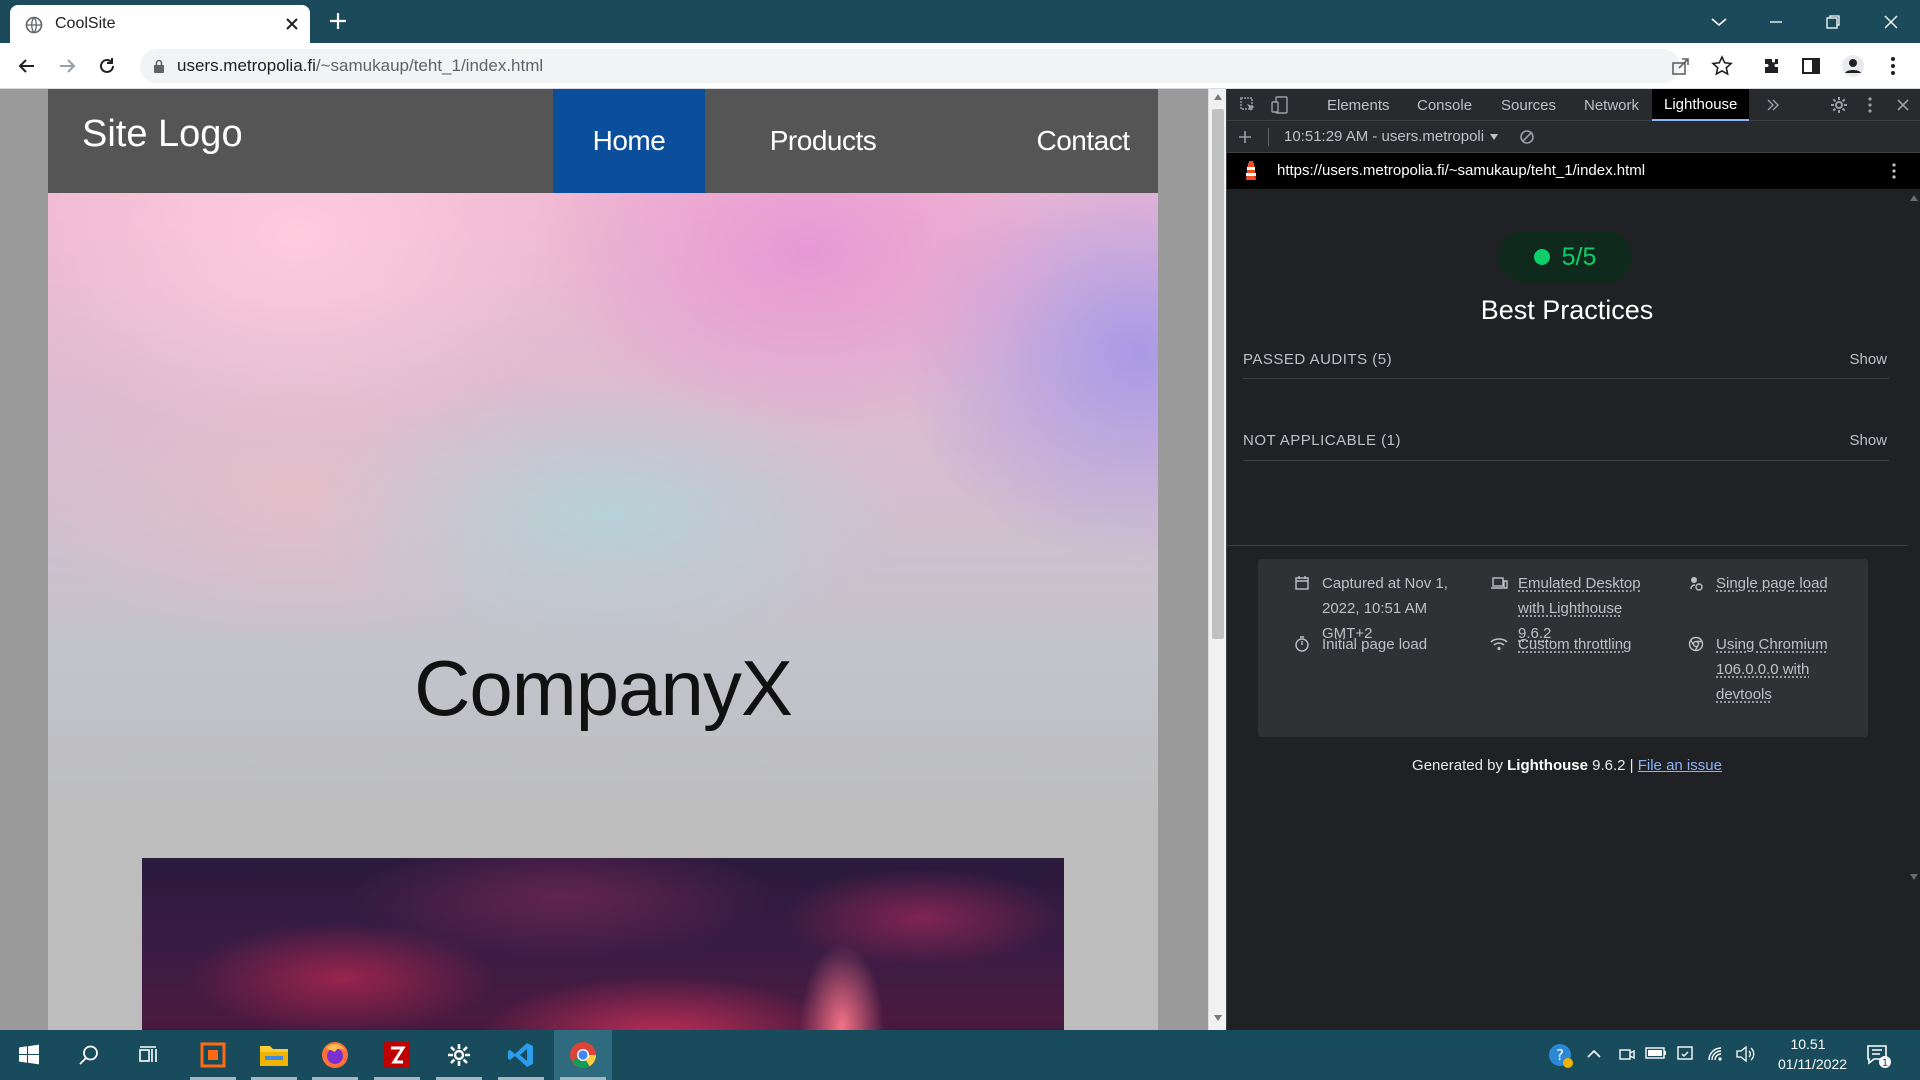 This screenshot has height=1080, width=1920. I want to click on clock-time: 10.51, so click(1808, 1044).